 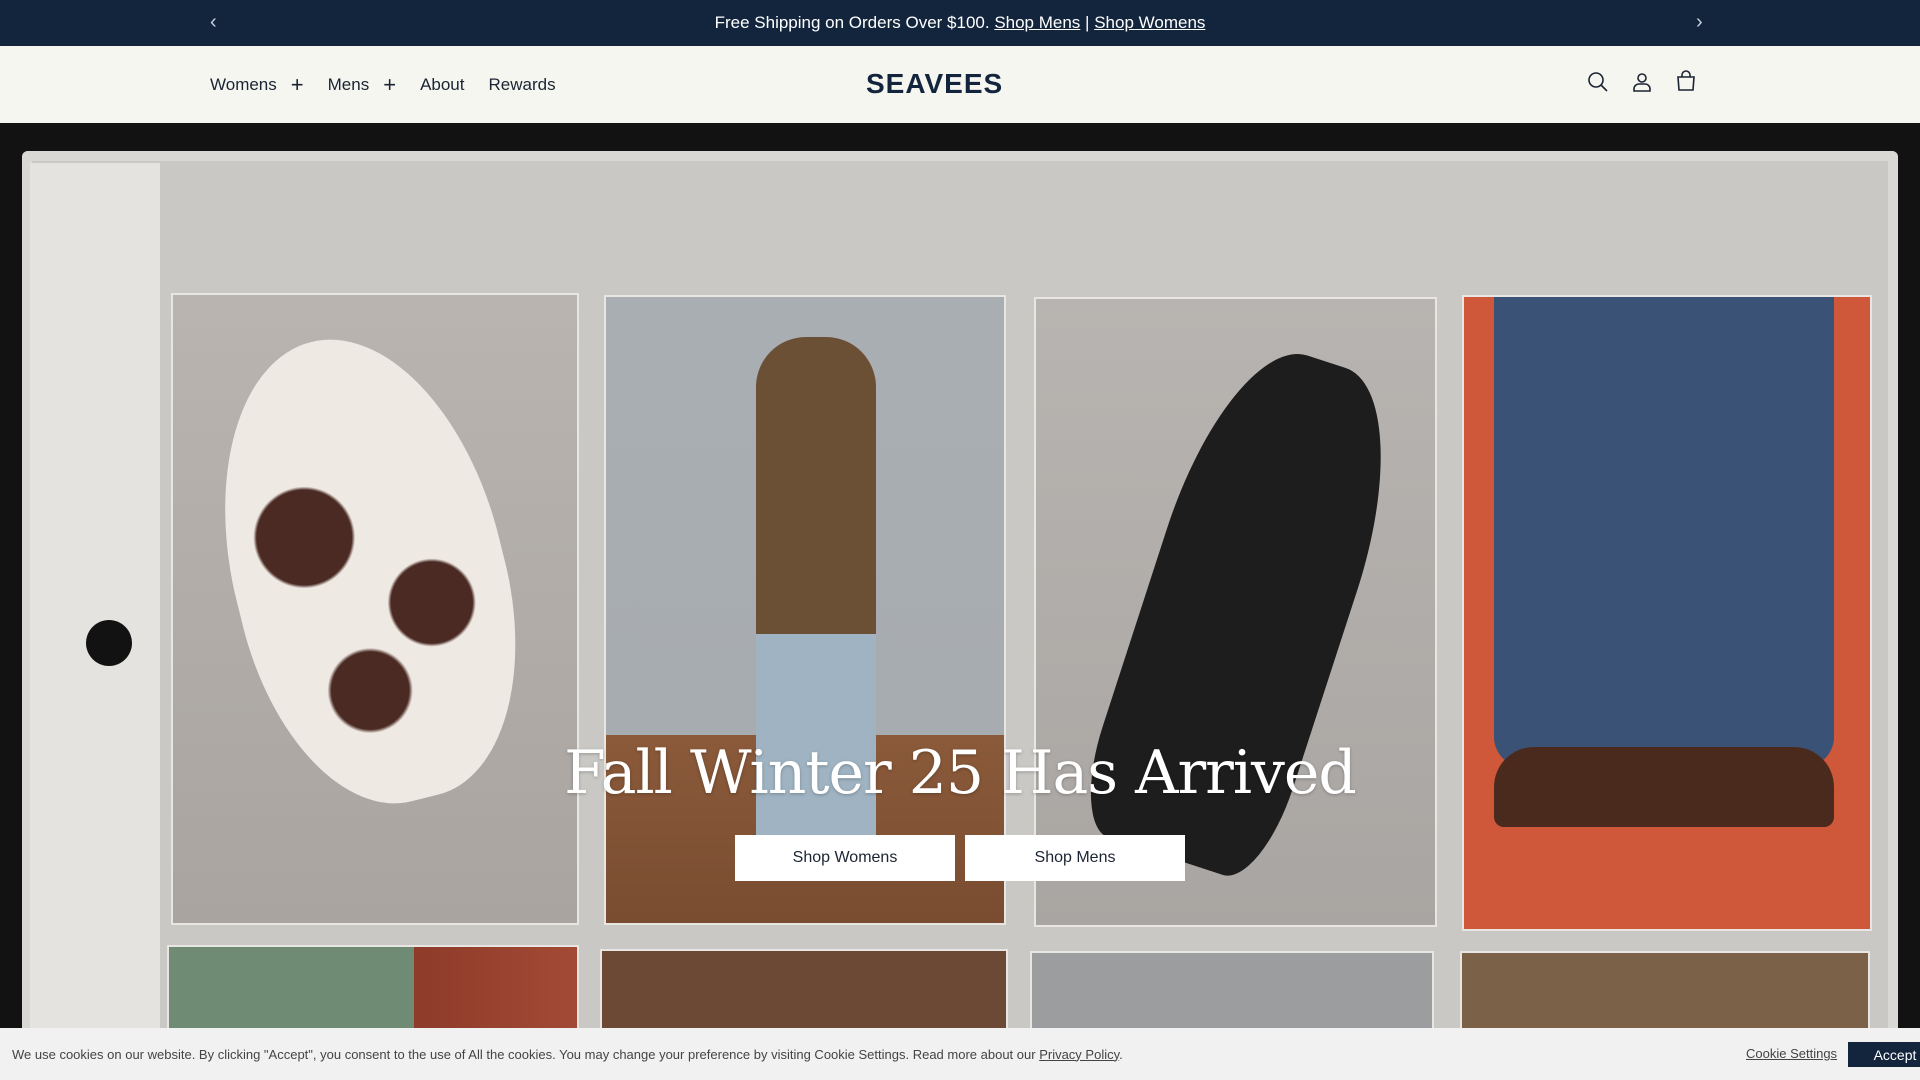 I want to click on privacy-policy-link: Privacy Policy, so click(x=1079, y=1054).